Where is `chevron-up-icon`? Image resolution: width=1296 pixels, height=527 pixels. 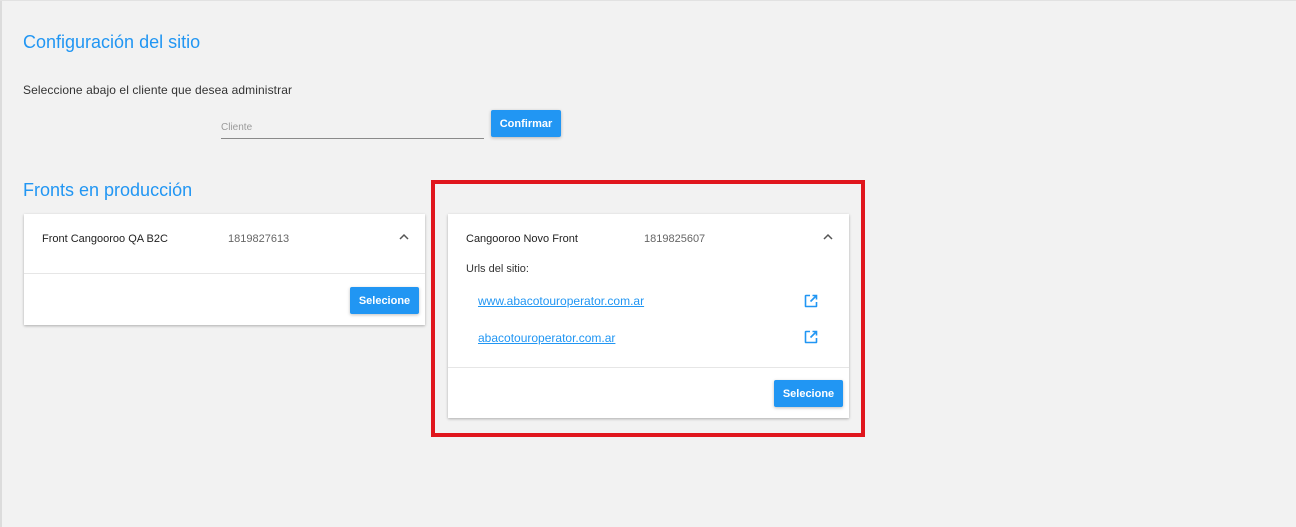 chevron-up-icon is located at coordinates (404, 237).